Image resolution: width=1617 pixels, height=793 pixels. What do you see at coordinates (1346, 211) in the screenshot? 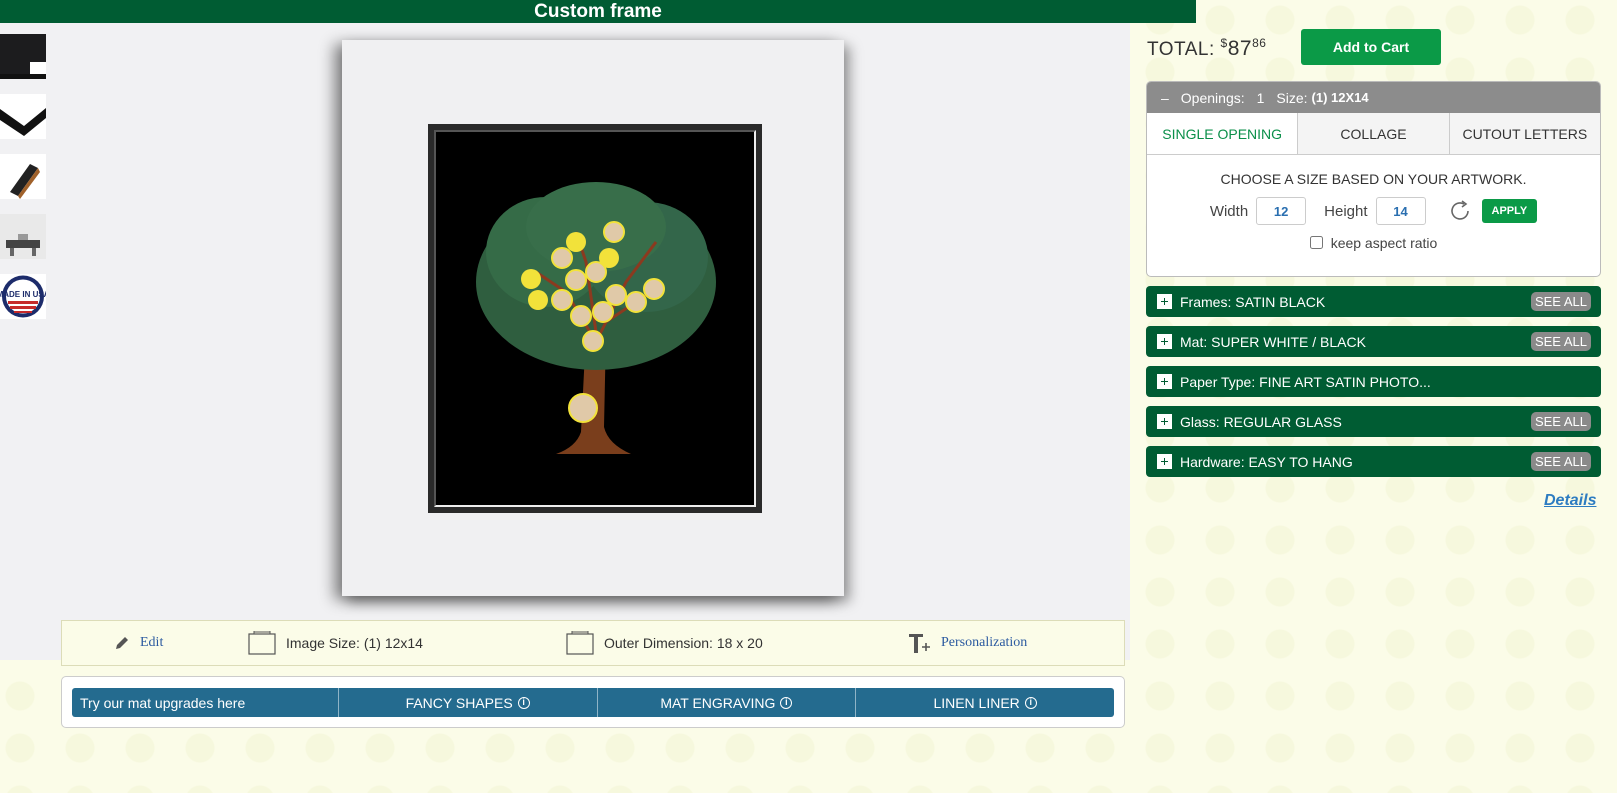
I see `height-label: Height` at bounding box center [1346, 211].